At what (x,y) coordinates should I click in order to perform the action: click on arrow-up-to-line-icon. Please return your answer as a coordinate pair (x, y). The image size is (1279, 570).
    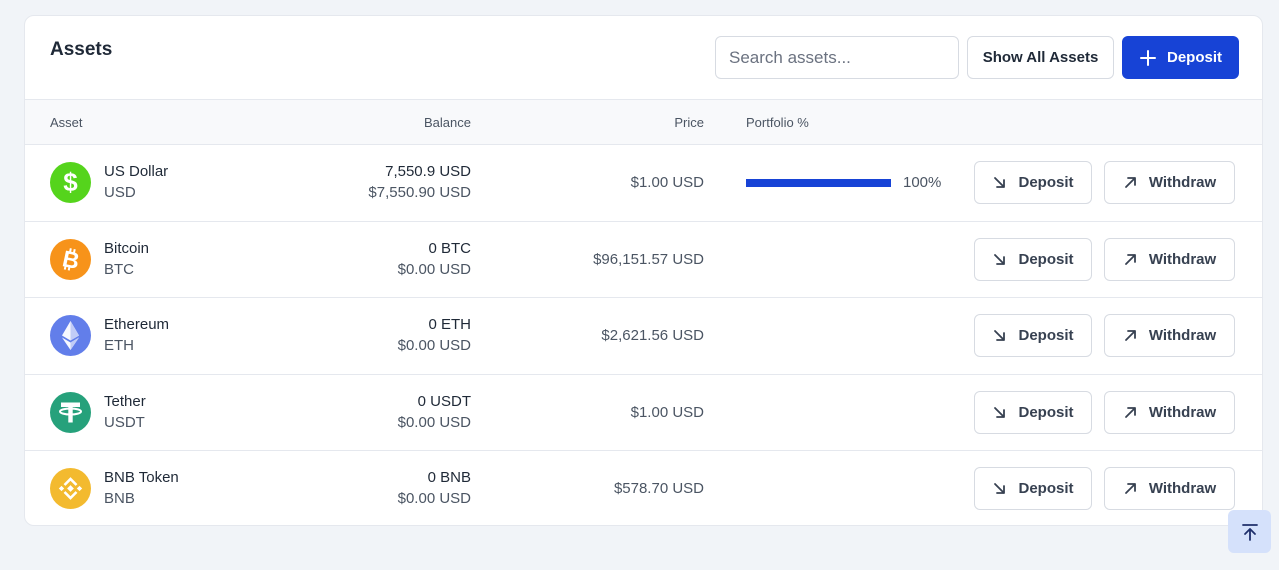
    Looking at the image, I should click on (1249, 532).